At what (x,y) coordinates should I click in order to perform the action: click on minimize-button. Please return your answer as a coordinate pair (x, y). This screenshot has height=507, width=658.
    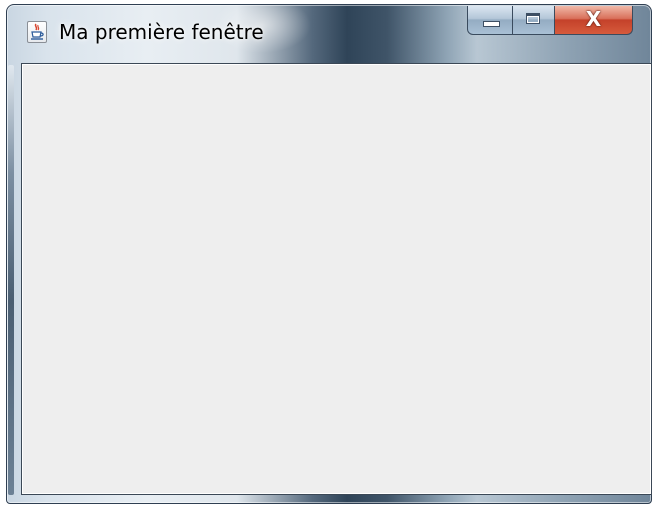
    Looking at the image, I should click on (490, 20).